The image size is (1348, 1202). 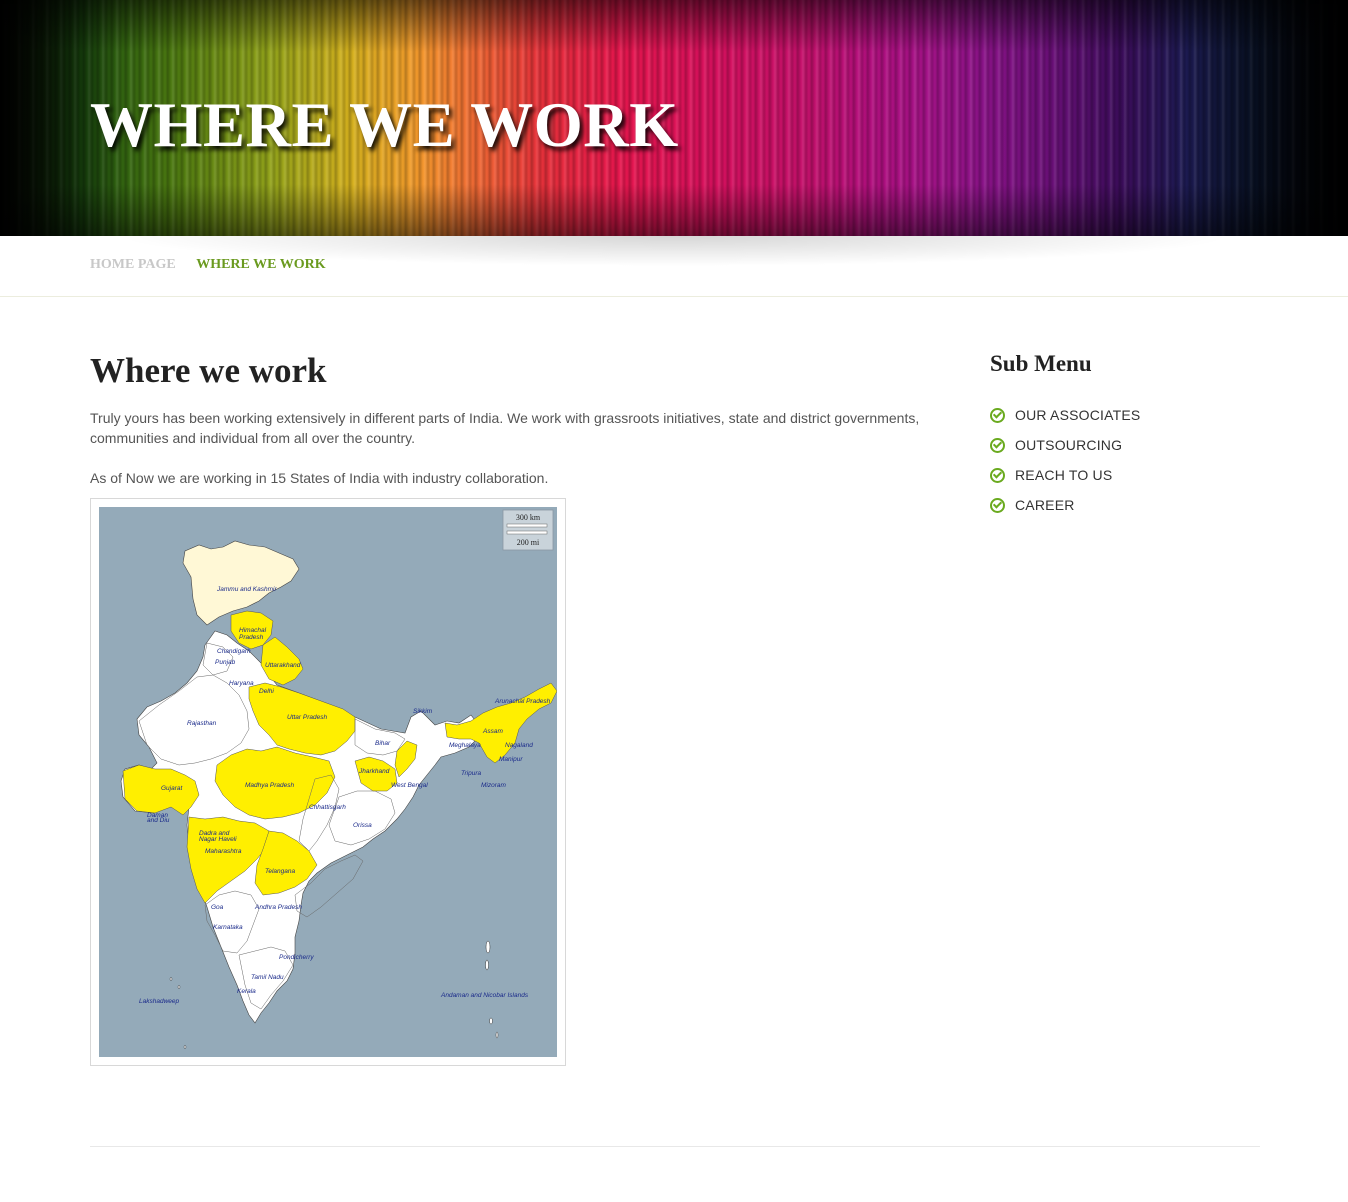 What do you see at coordinates (280, 871) in the screenshot?
I see `label-telangana: Telangana` at bounding box center [280, 871].